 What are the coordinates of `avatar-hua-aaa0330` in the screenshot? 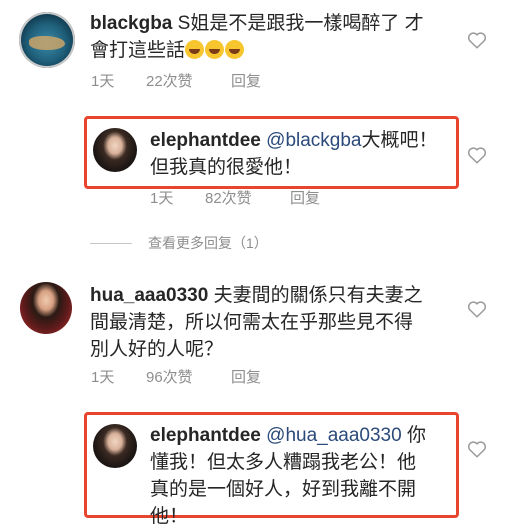 It's located at (46, 308).